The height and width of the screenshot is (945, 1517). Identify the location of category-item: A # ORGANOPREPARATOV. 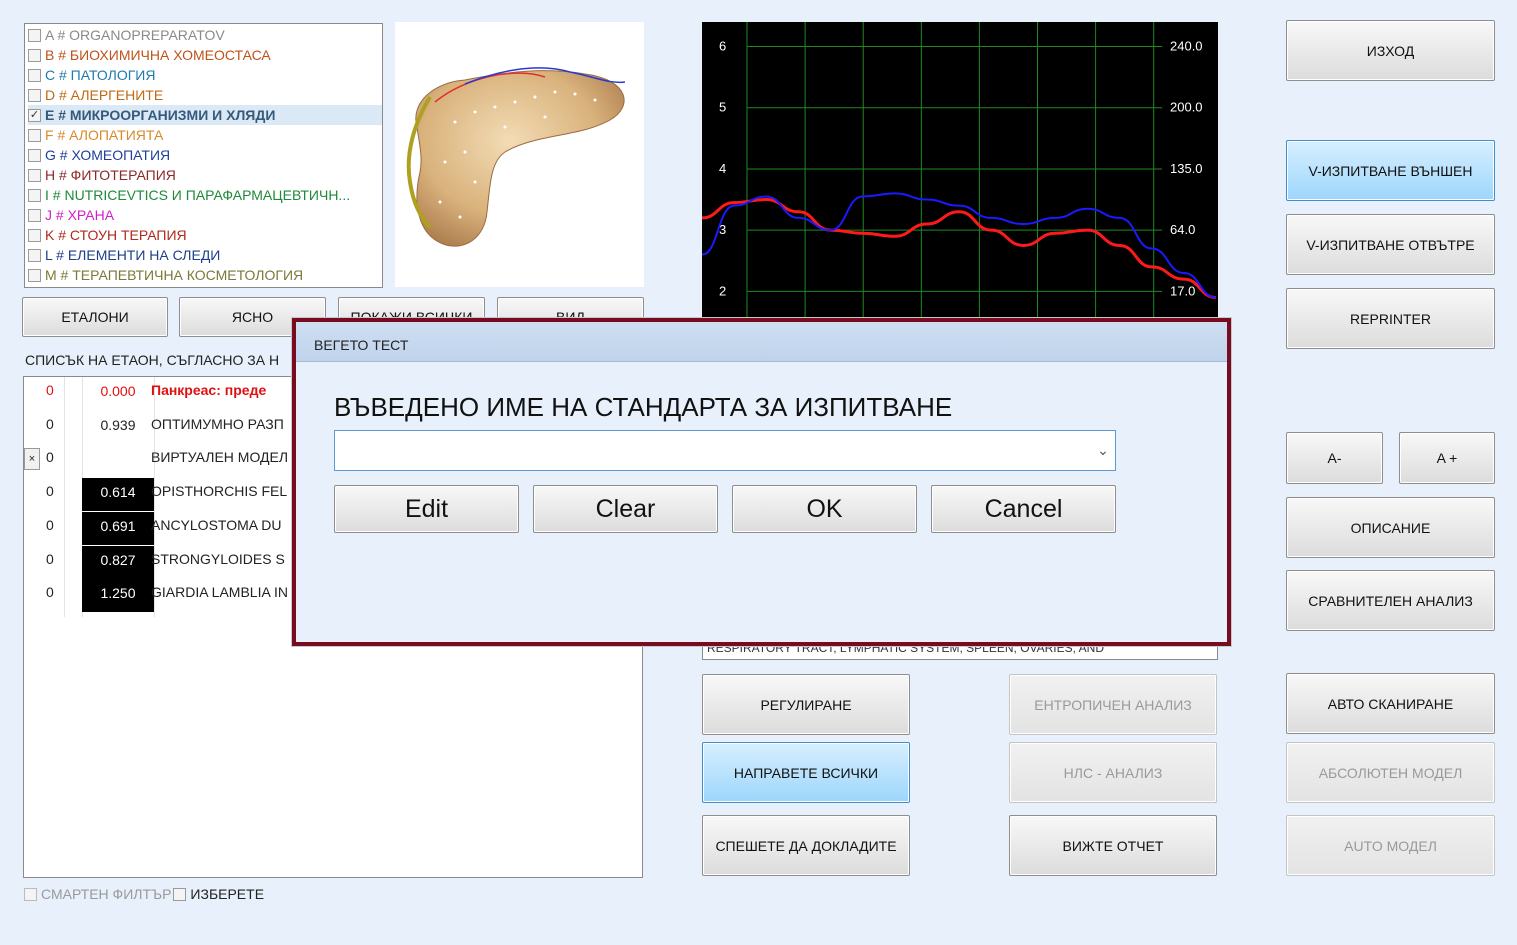
(205, 35).